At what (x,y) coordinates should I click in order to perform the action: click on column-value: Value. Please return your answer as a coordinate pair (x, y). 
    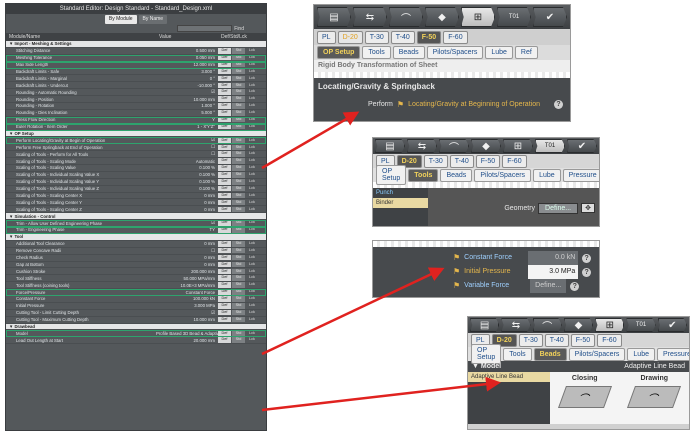
    Looking at the image, I should click on (190, 37).